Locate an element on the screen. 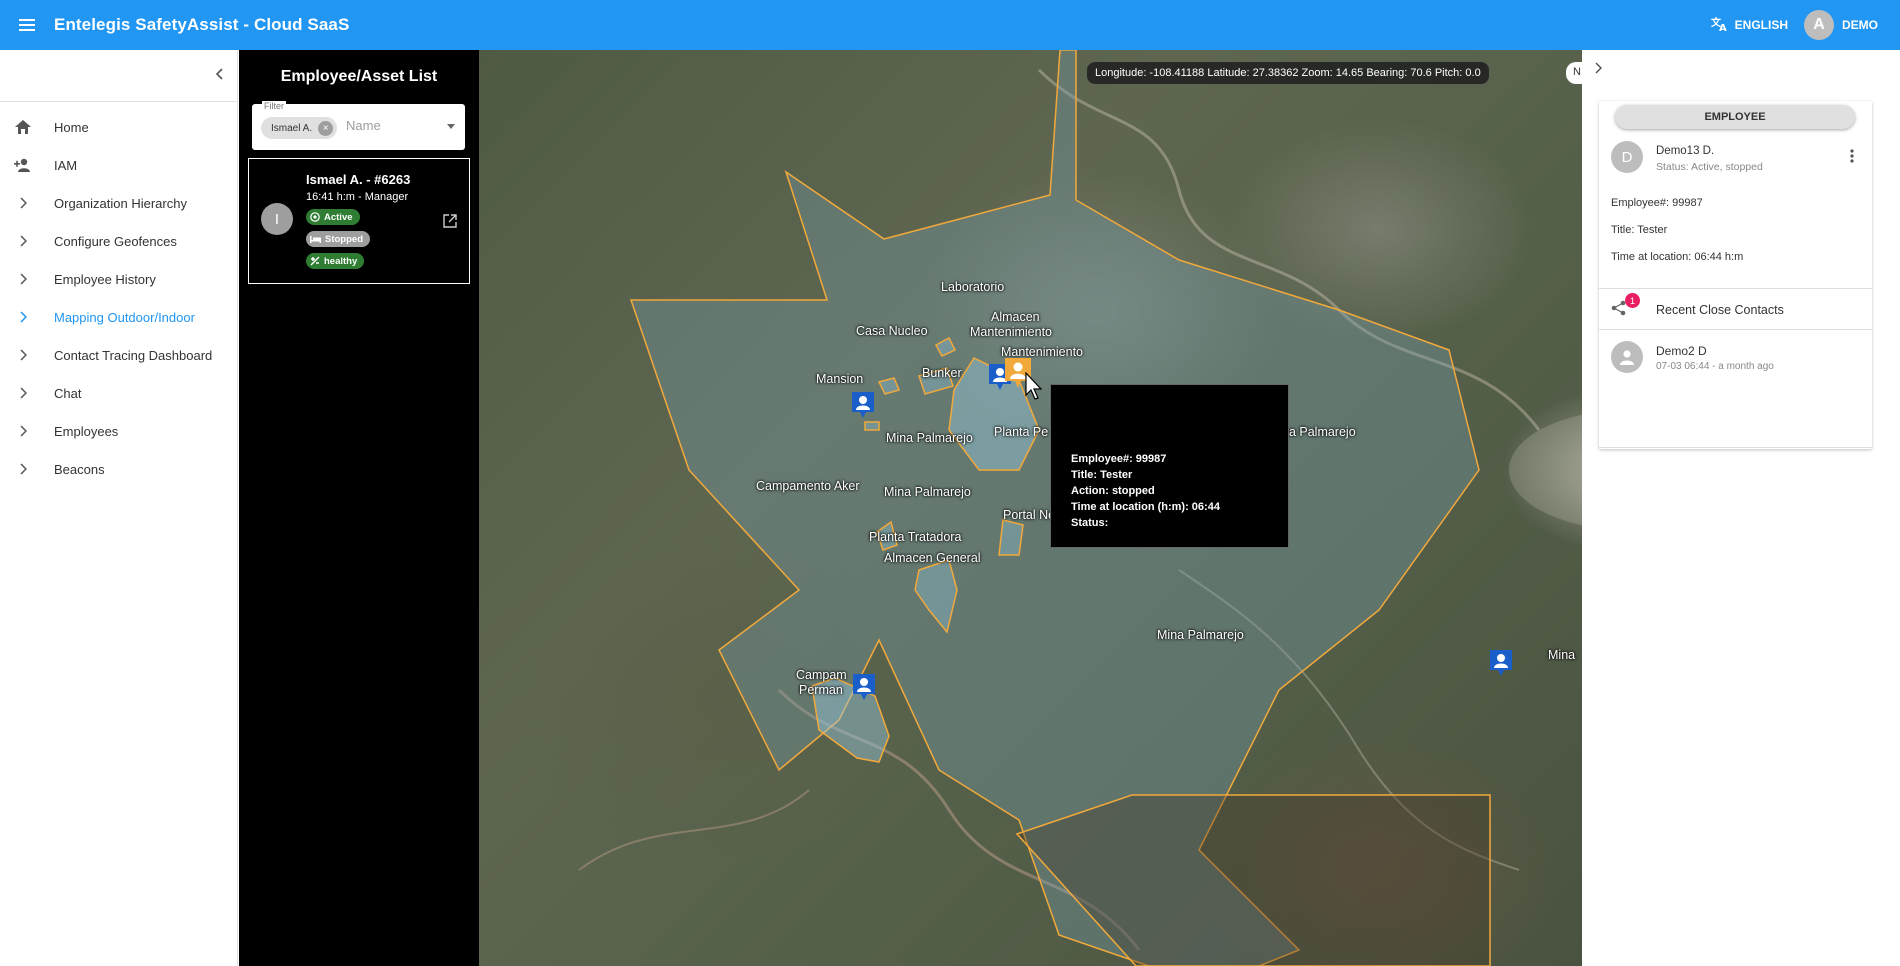 Image resolution: width=1900 pixels, height=966 pixels. tooltip-status: Status: is located at coordinates (1090, 523).